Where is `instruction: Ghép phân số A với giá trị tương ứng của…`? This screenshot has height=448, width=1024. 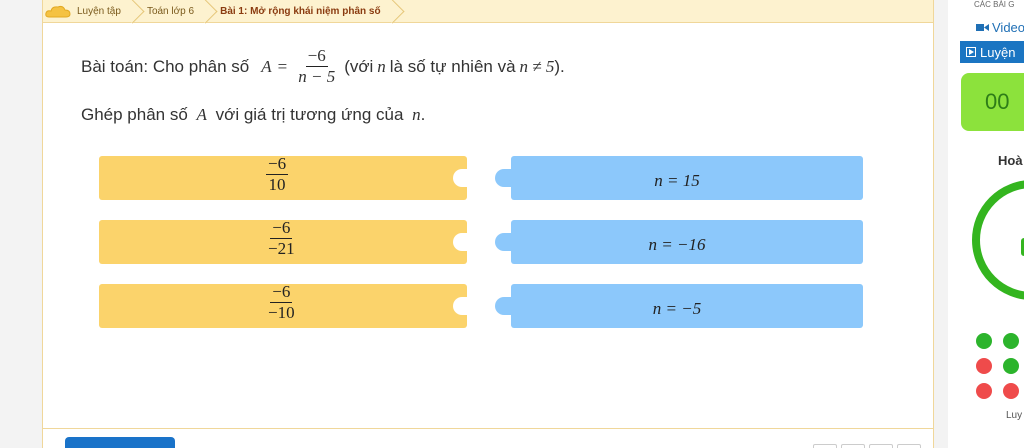
instruction: Ghép phân số A với giá trị tương ứng của… is located at coordinates (253, 115).